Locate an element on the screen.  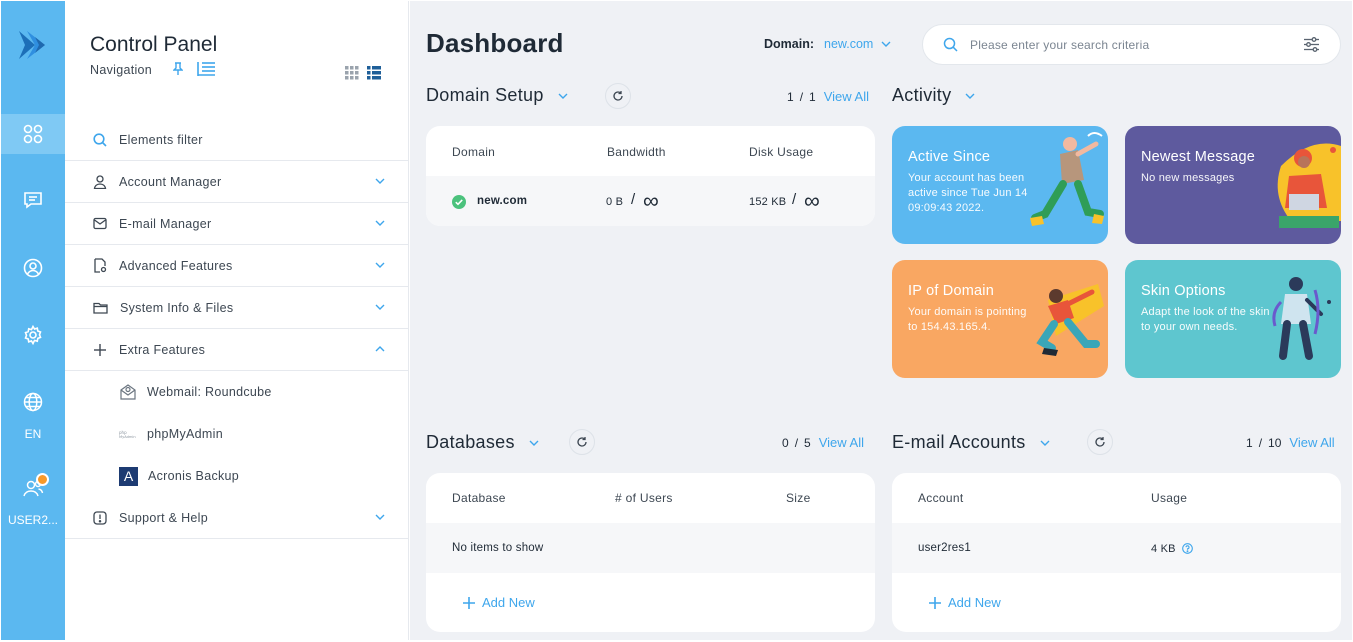
elements-filter: Elements filter is located at coordinates (237, 140).